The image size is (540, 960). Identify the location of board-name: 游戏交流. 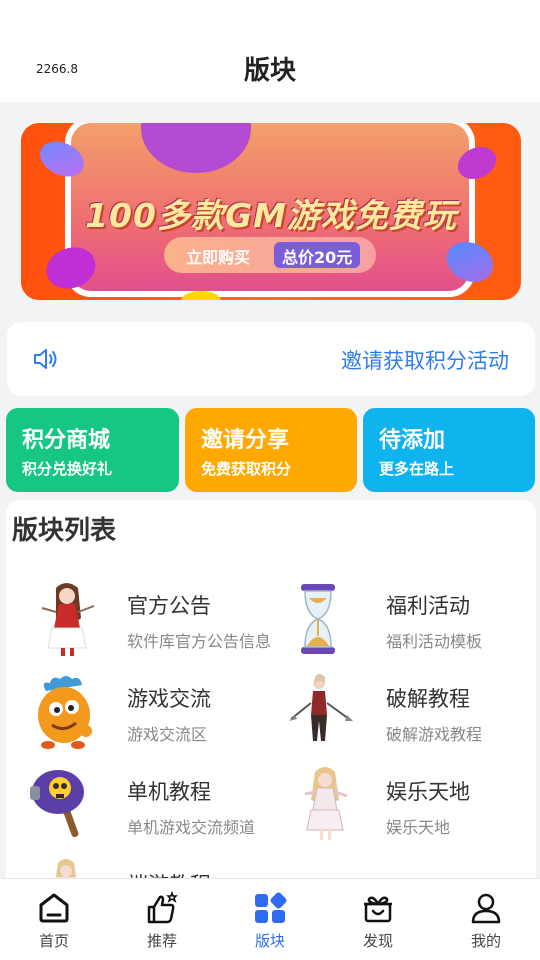
(169, 699).